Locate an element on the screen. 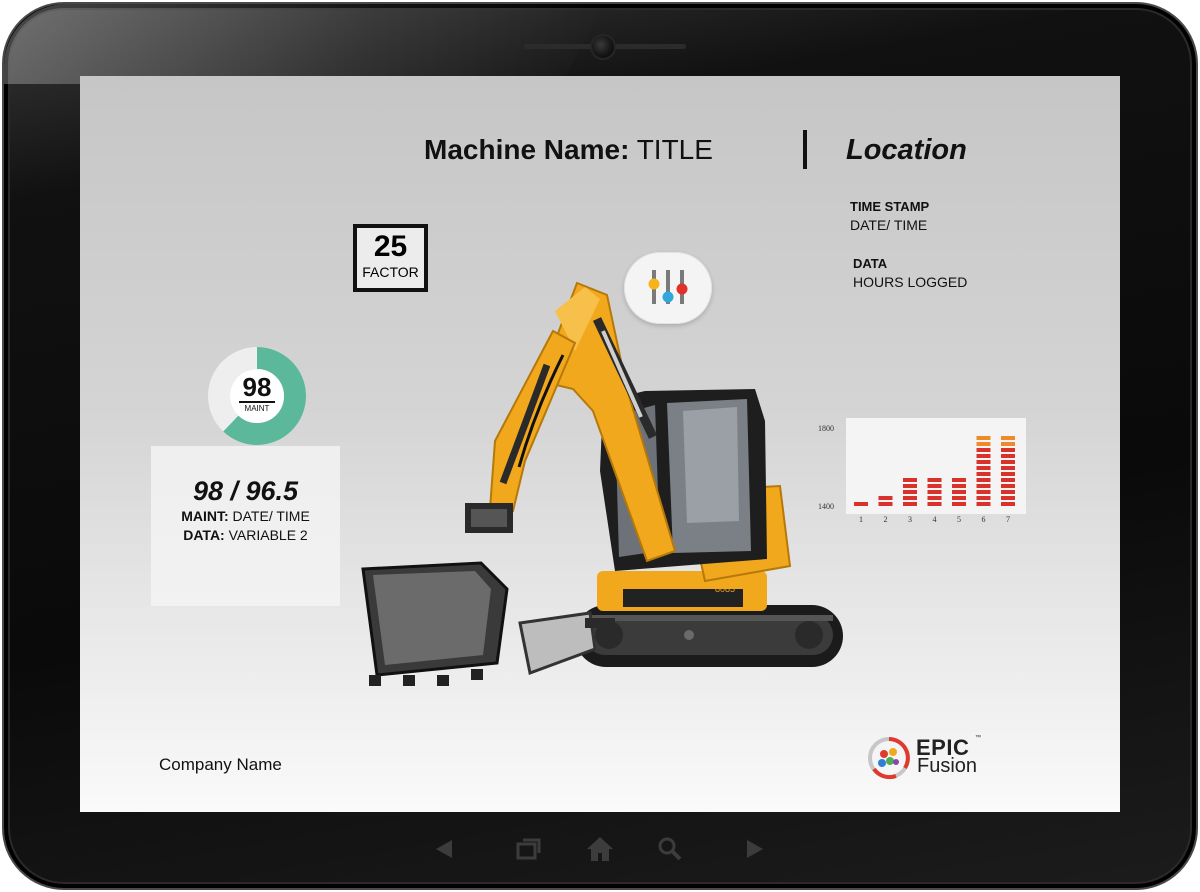 Image resolution: width=1200 pixels, height=892 pixels. stats-maint-row: MAINT: DATE/ TIME is located at coordinates (245, 516).